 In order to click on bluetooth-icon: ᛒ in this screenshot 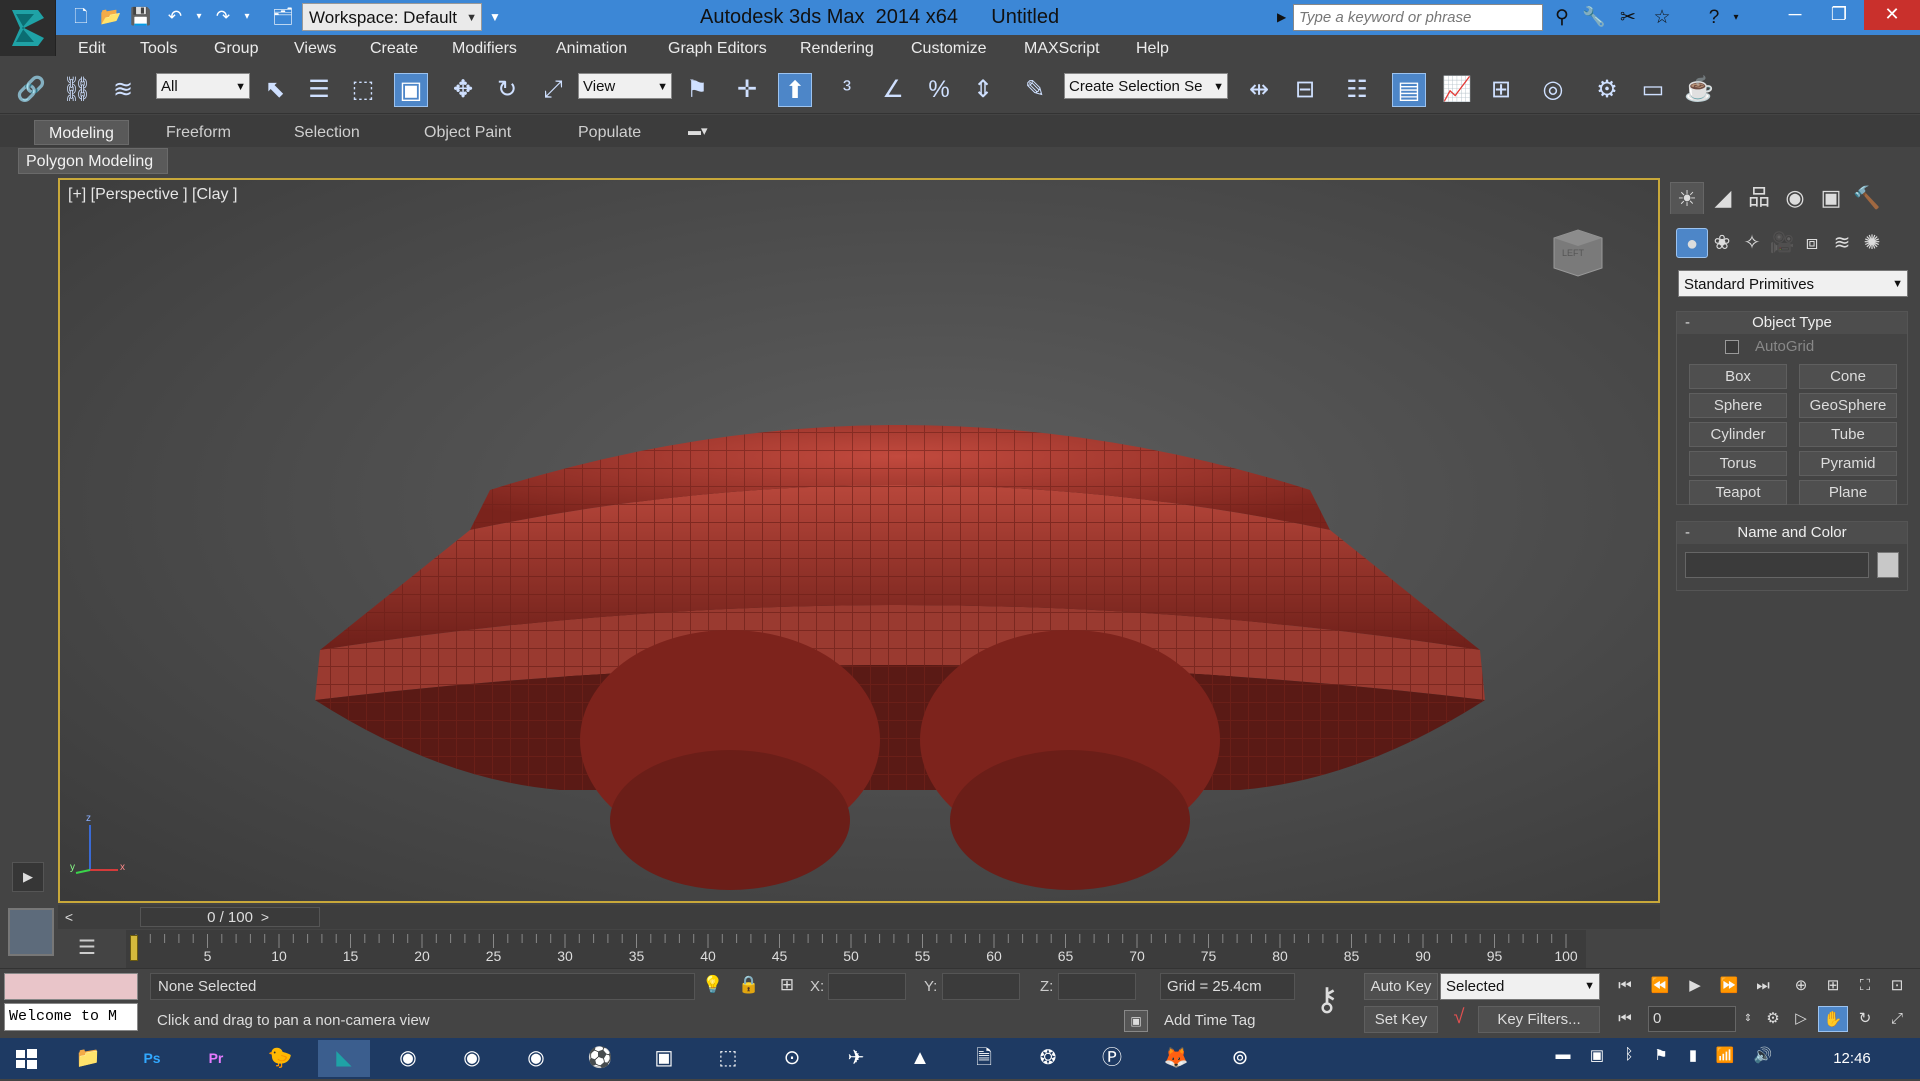, I will do `click(1629, 1058)`.